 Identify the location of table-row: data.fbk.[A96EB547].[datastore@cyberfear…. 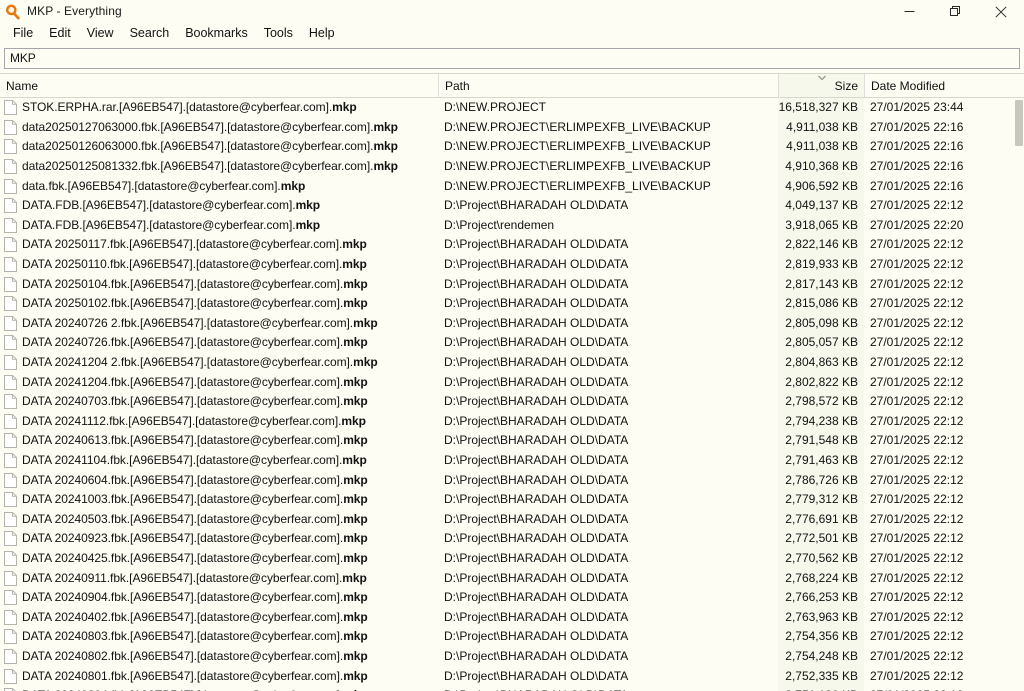
(512, 186).